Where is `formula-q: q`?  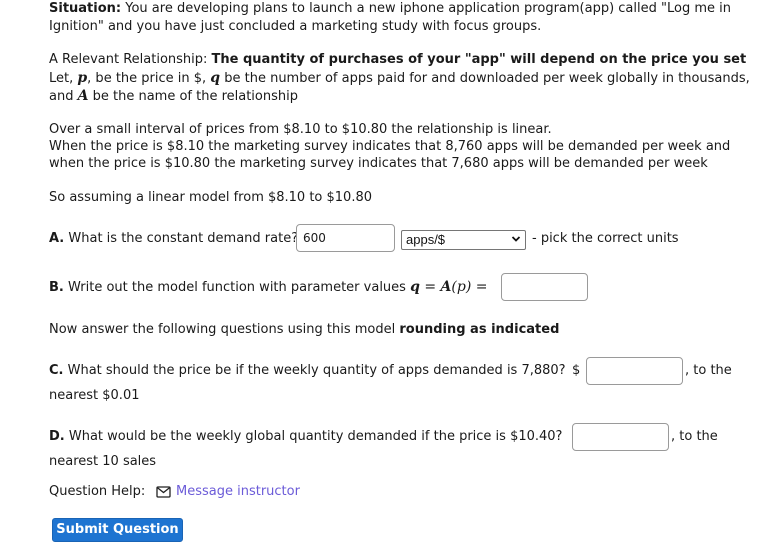
formula-q: q is located at coordinates (415, 287).